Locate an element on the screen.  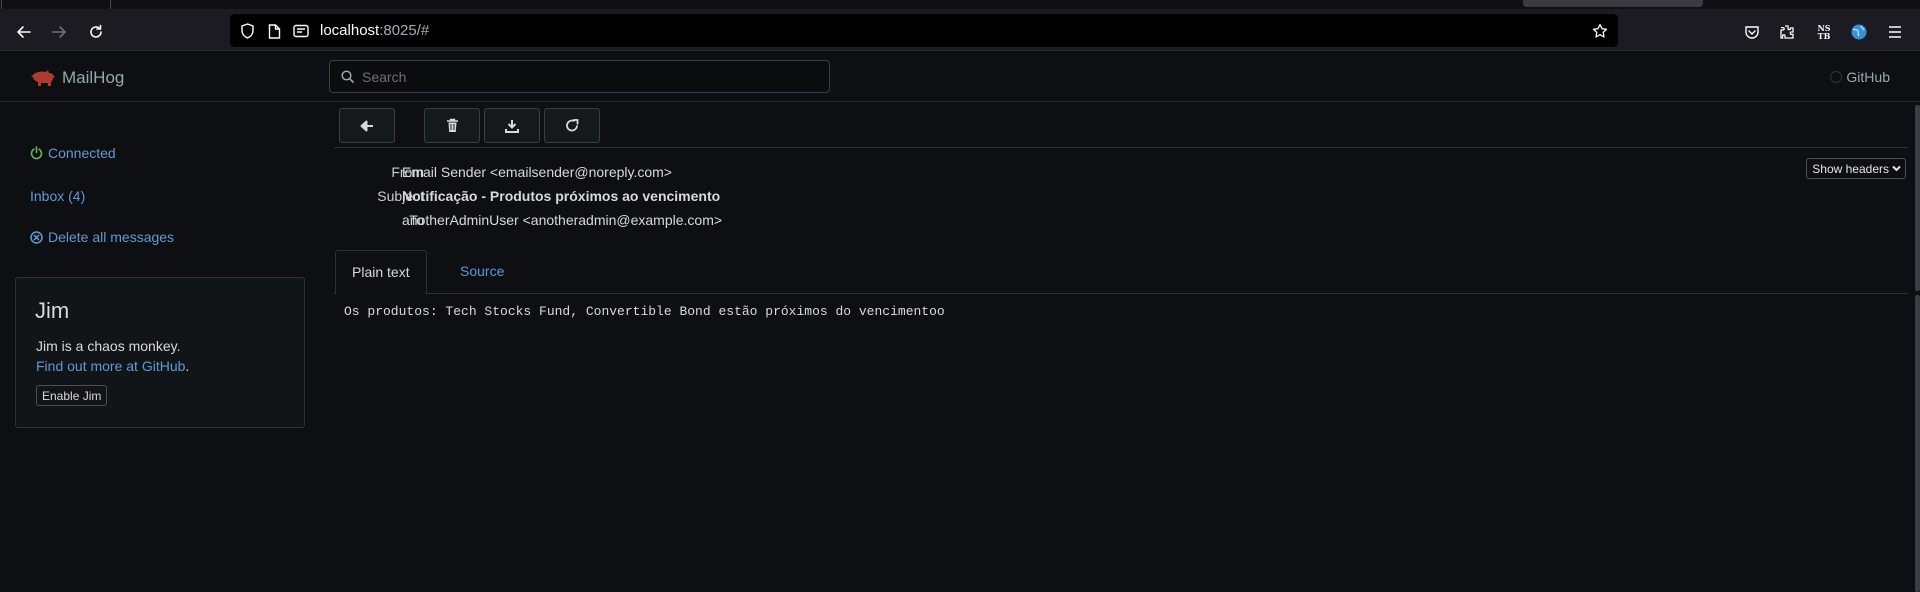
power-icon is located at coordinates (36, 153).